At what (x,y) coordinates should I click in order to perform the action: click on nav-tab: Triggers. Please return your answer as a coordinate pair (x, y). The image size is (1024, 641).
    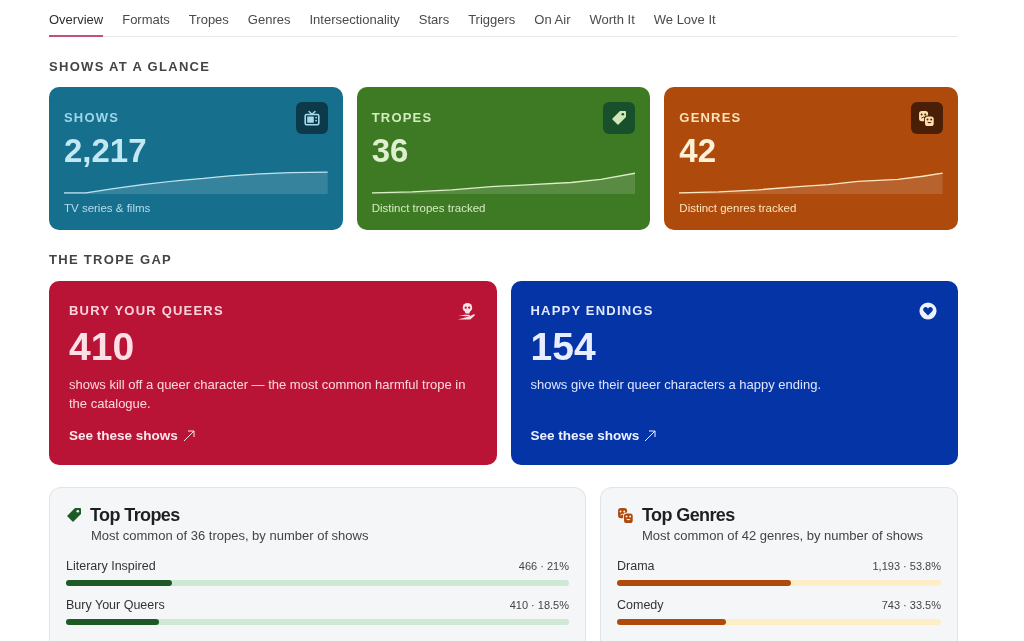
    Looking at the image, I should click on (492, 24).